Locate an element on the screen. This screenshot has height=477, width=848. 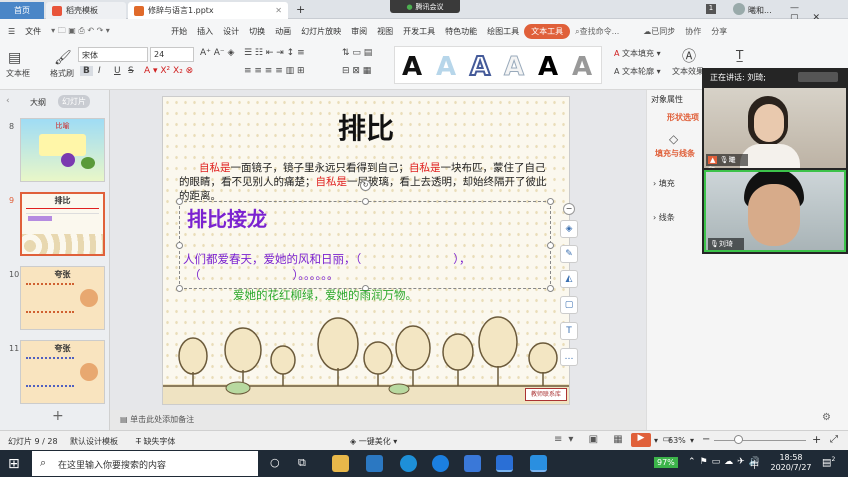
missing-font: T̶ 缺失字体 is located at coordinates (155, 441).